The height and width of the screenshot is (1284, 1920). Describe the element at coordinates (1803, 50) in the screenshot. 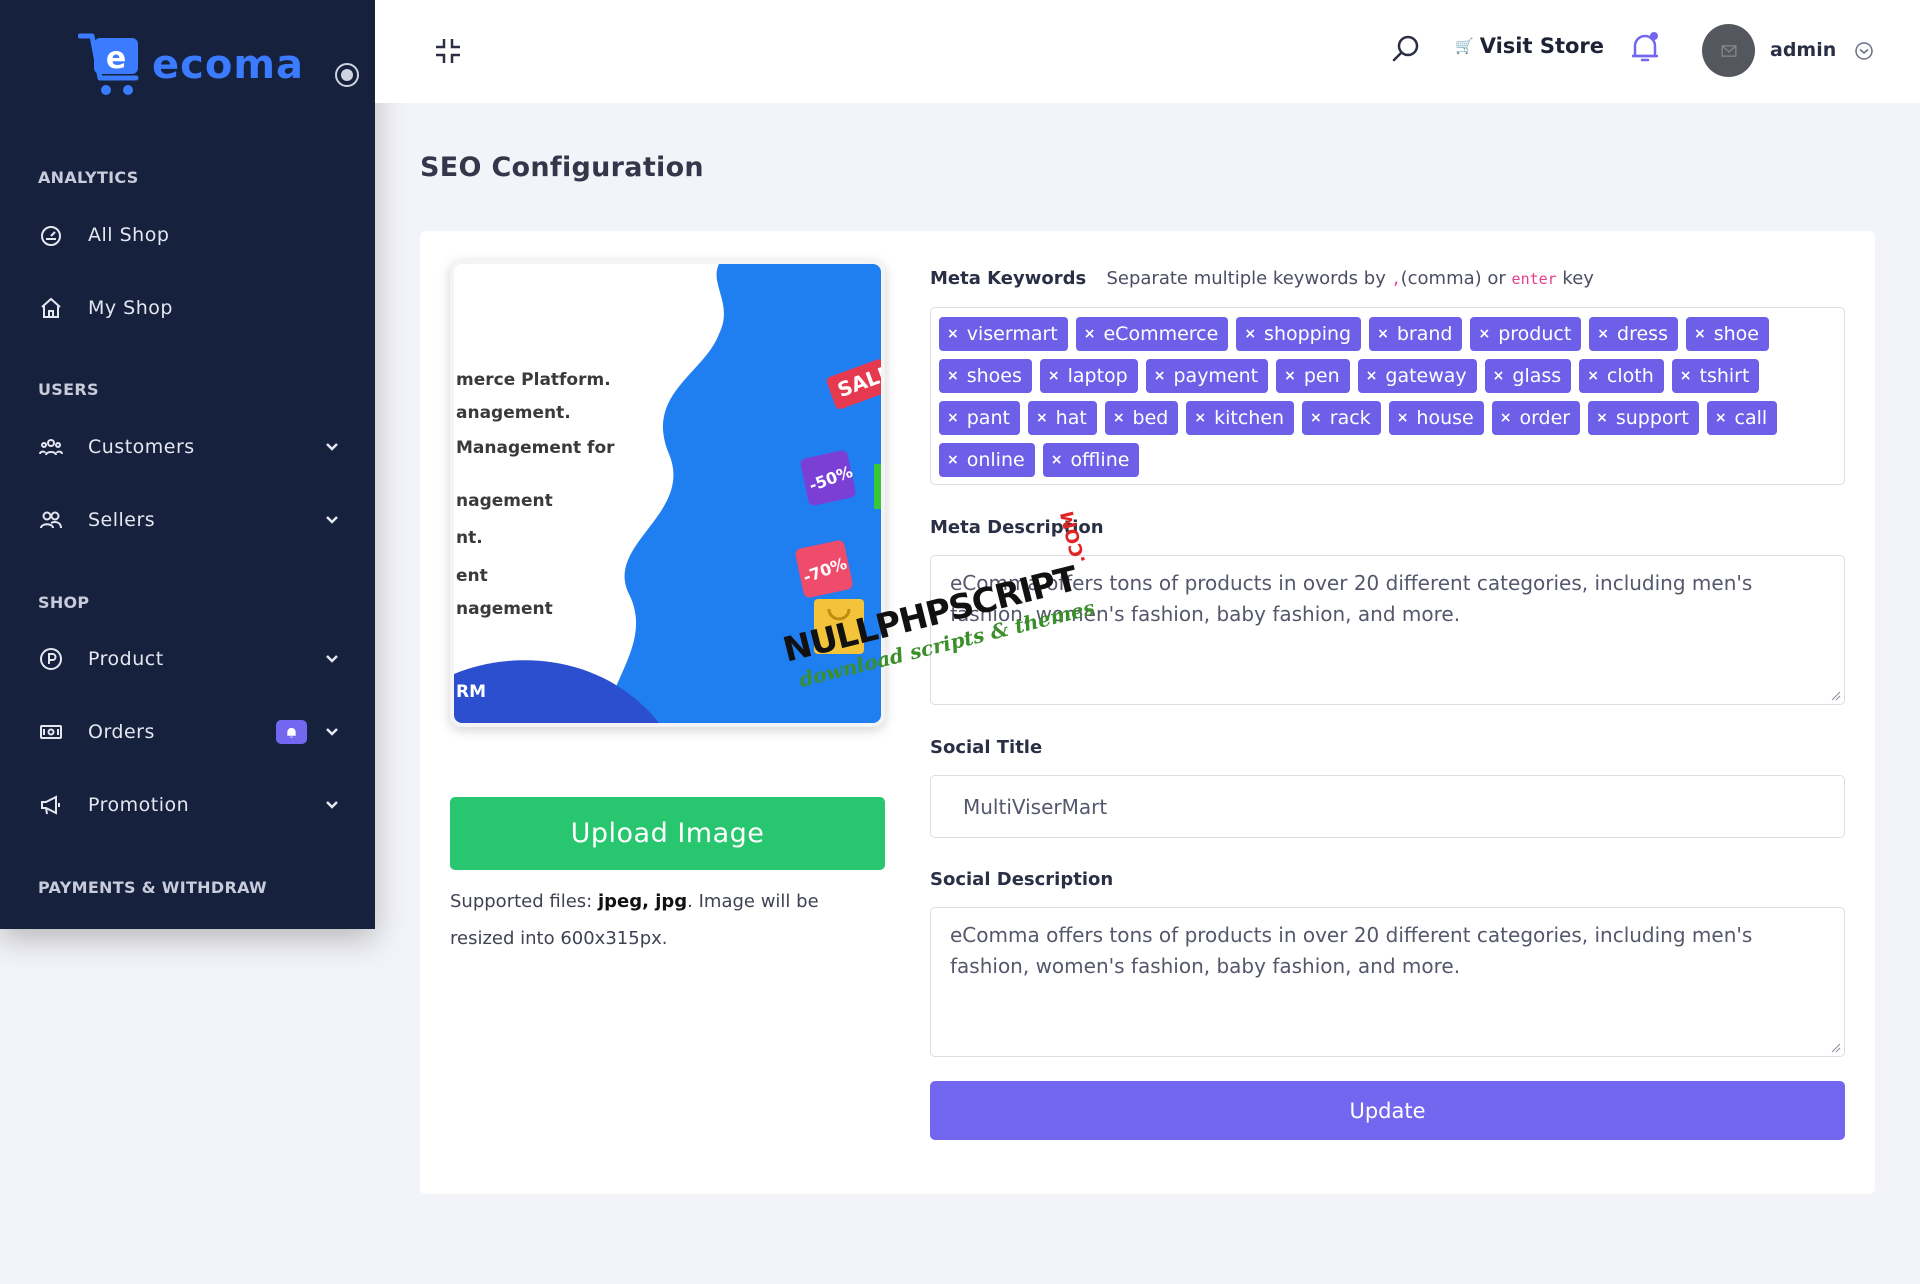

I see `user-name: admin` at that location.